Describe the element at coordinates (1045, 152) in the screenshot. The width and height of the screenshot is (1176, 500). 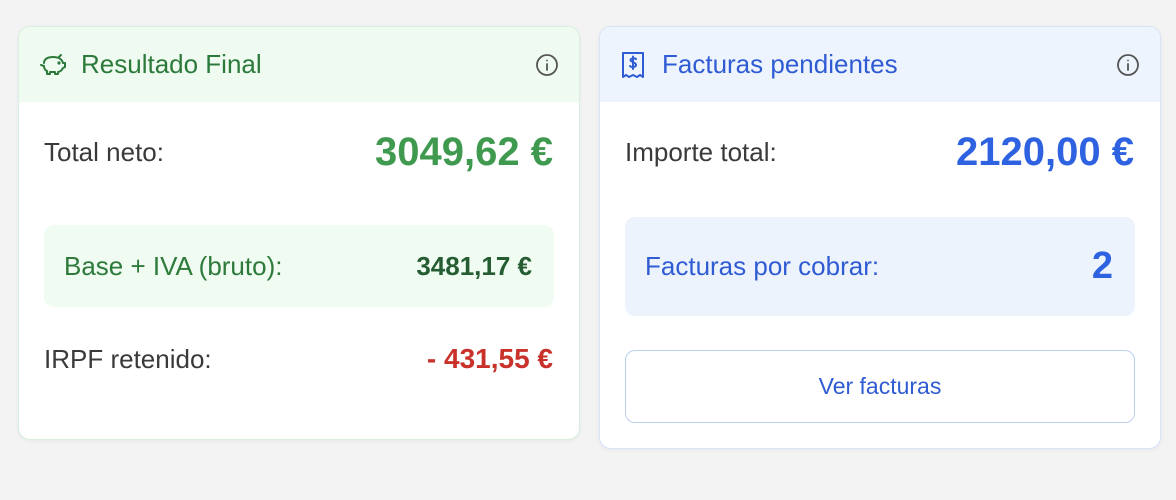
I see `pending-total-value: 2120,00 €` at that location.